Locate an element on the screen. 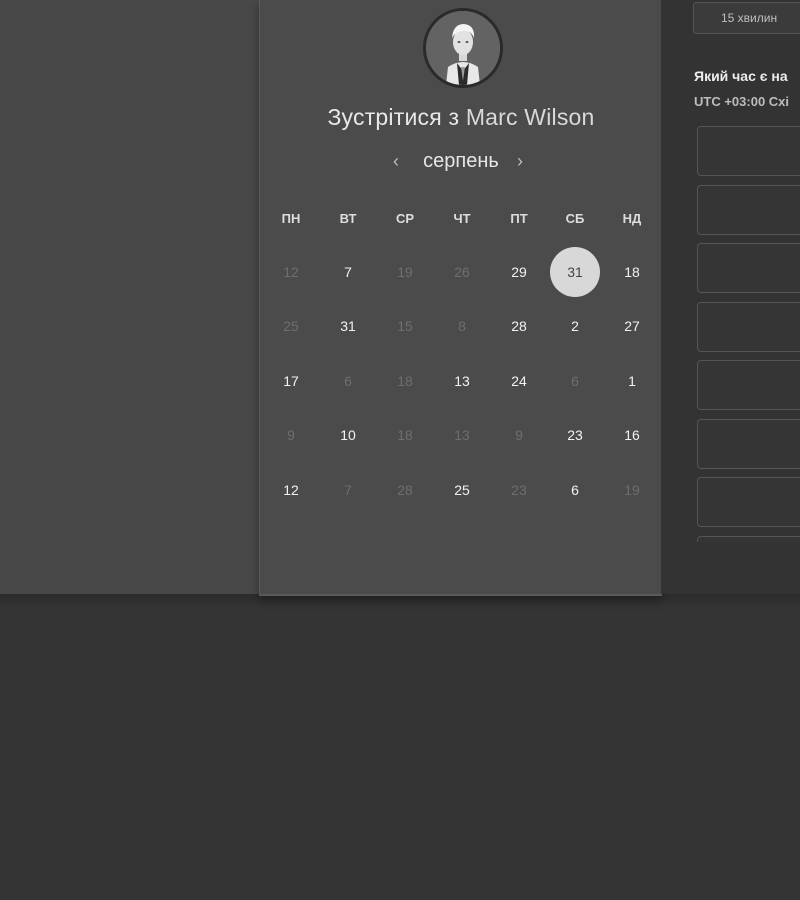 This screenshot has width=800, height=900. calendar-day: 31 is located at coordinates (348, 326).